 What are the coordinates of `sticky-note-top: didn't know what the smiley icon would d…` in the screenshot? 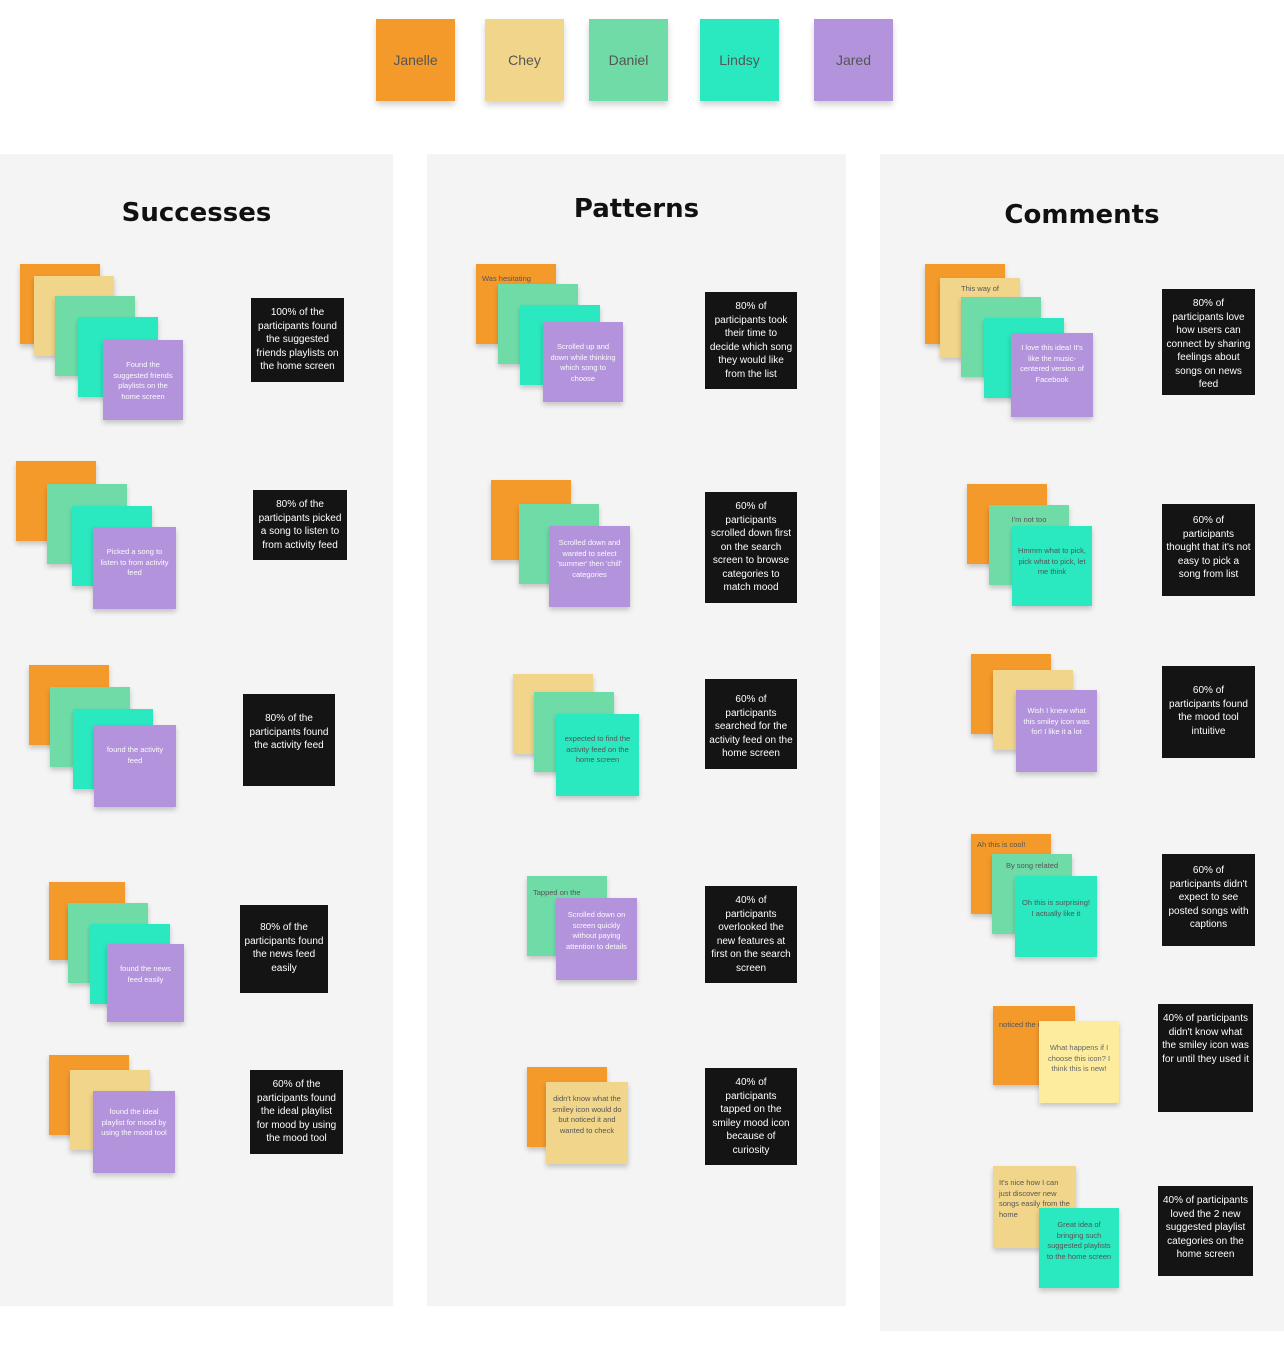 It's located at (587, 1123).